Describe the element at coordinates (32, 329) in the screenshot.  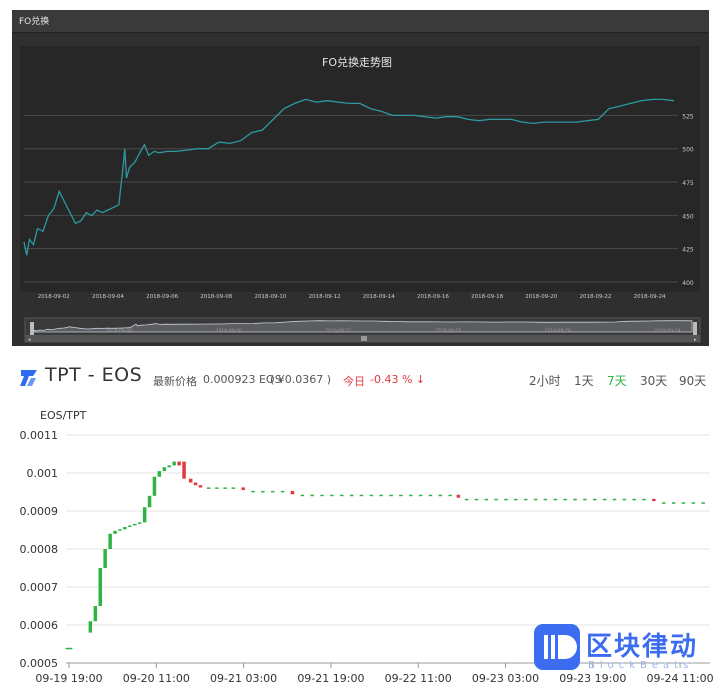
I see `zoom-handle-left` at that location.